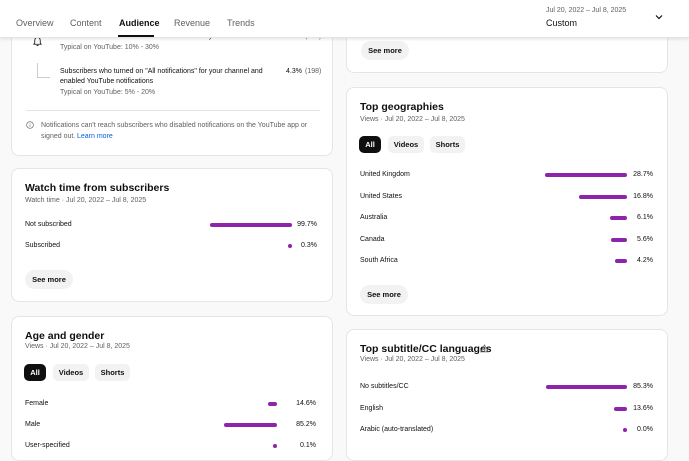 Image resolution: width=689 pixels, height=461 pixels. I want to click on card-title: Watch time from subscribers, so click(97, 188).